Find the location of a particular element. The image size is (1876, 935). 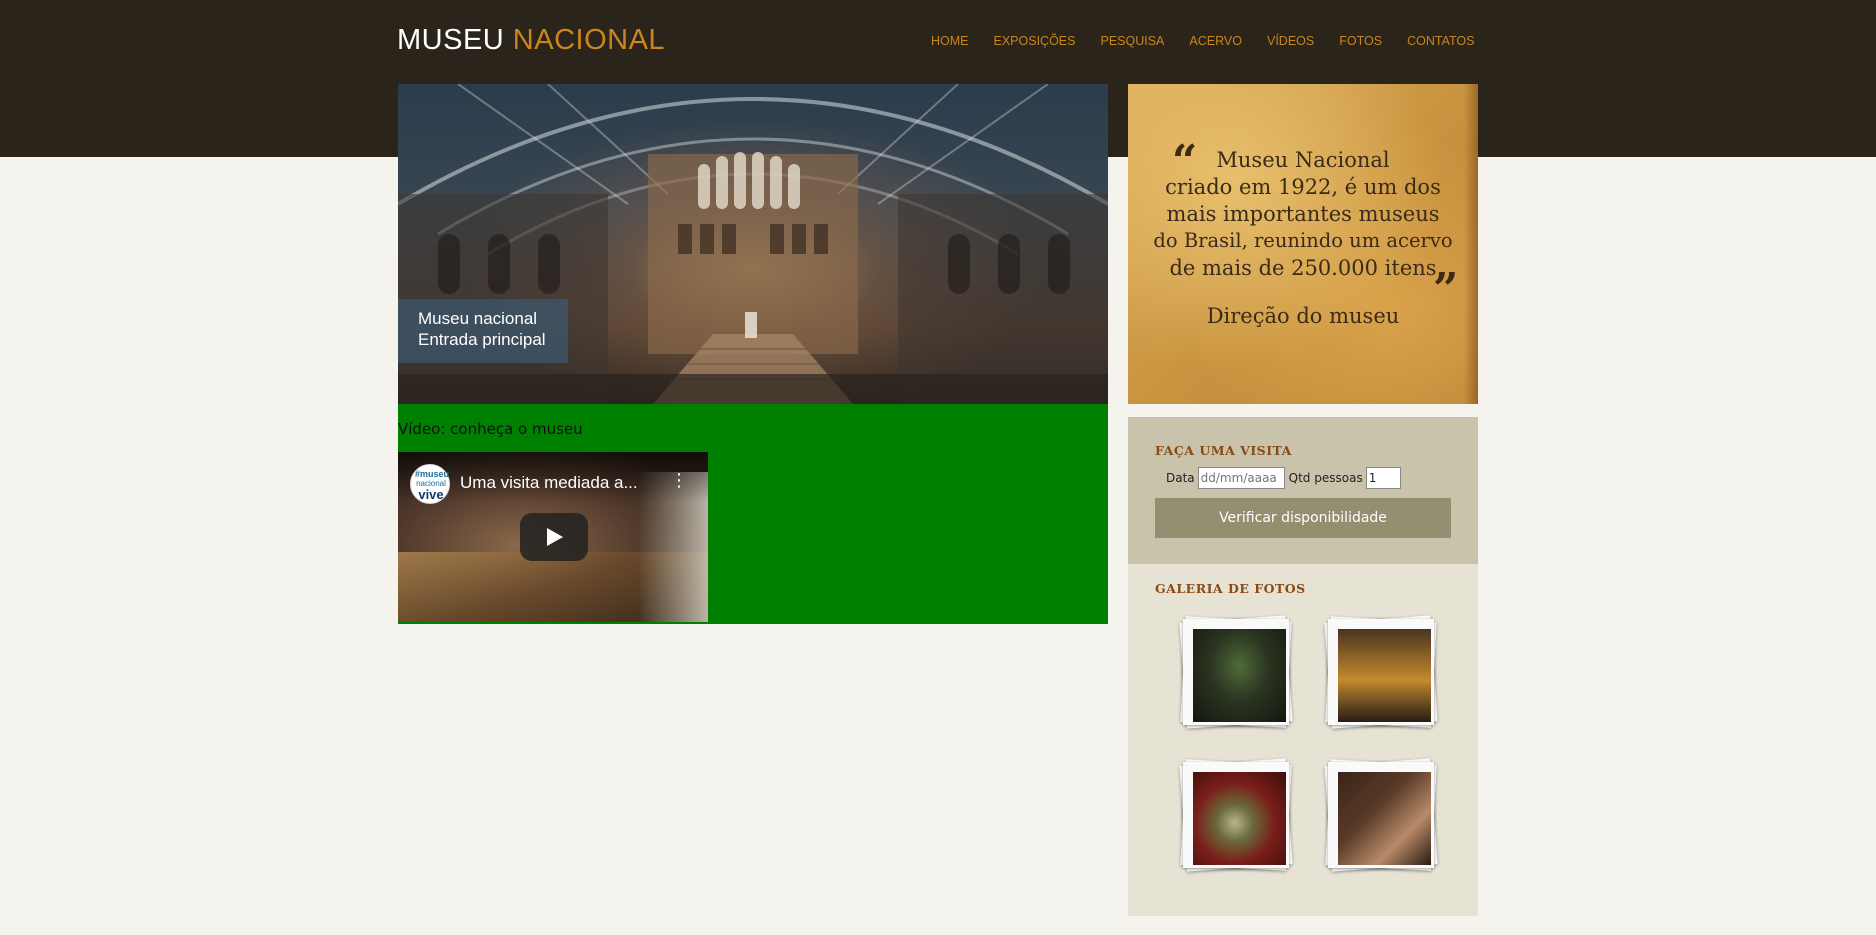

visit-form-row: Data Qtd pessoas is located at coordinates (1285, 478).